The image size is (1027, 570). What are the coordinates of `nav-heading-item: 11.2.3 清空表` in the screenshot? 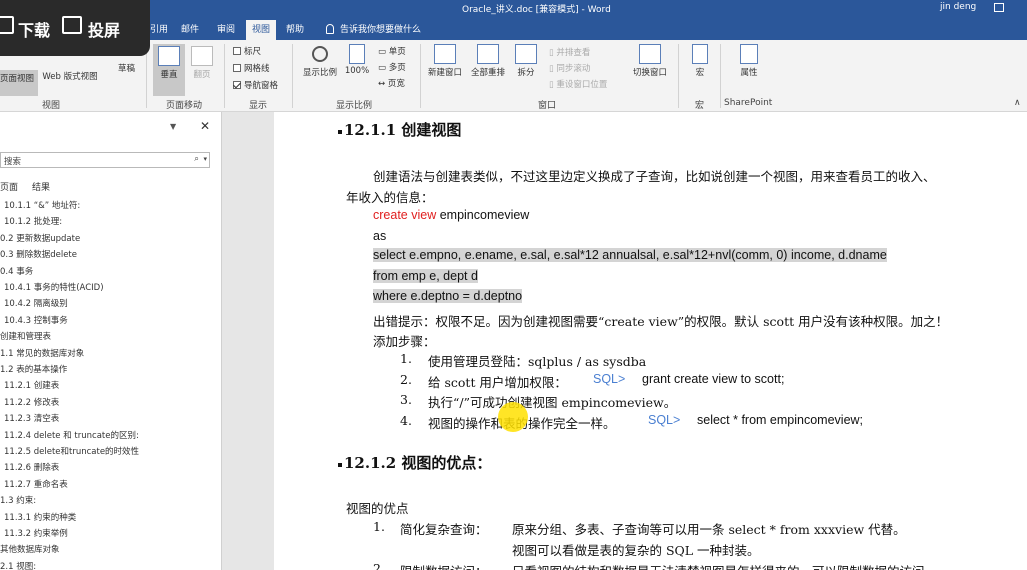 It's located at (31, 418).